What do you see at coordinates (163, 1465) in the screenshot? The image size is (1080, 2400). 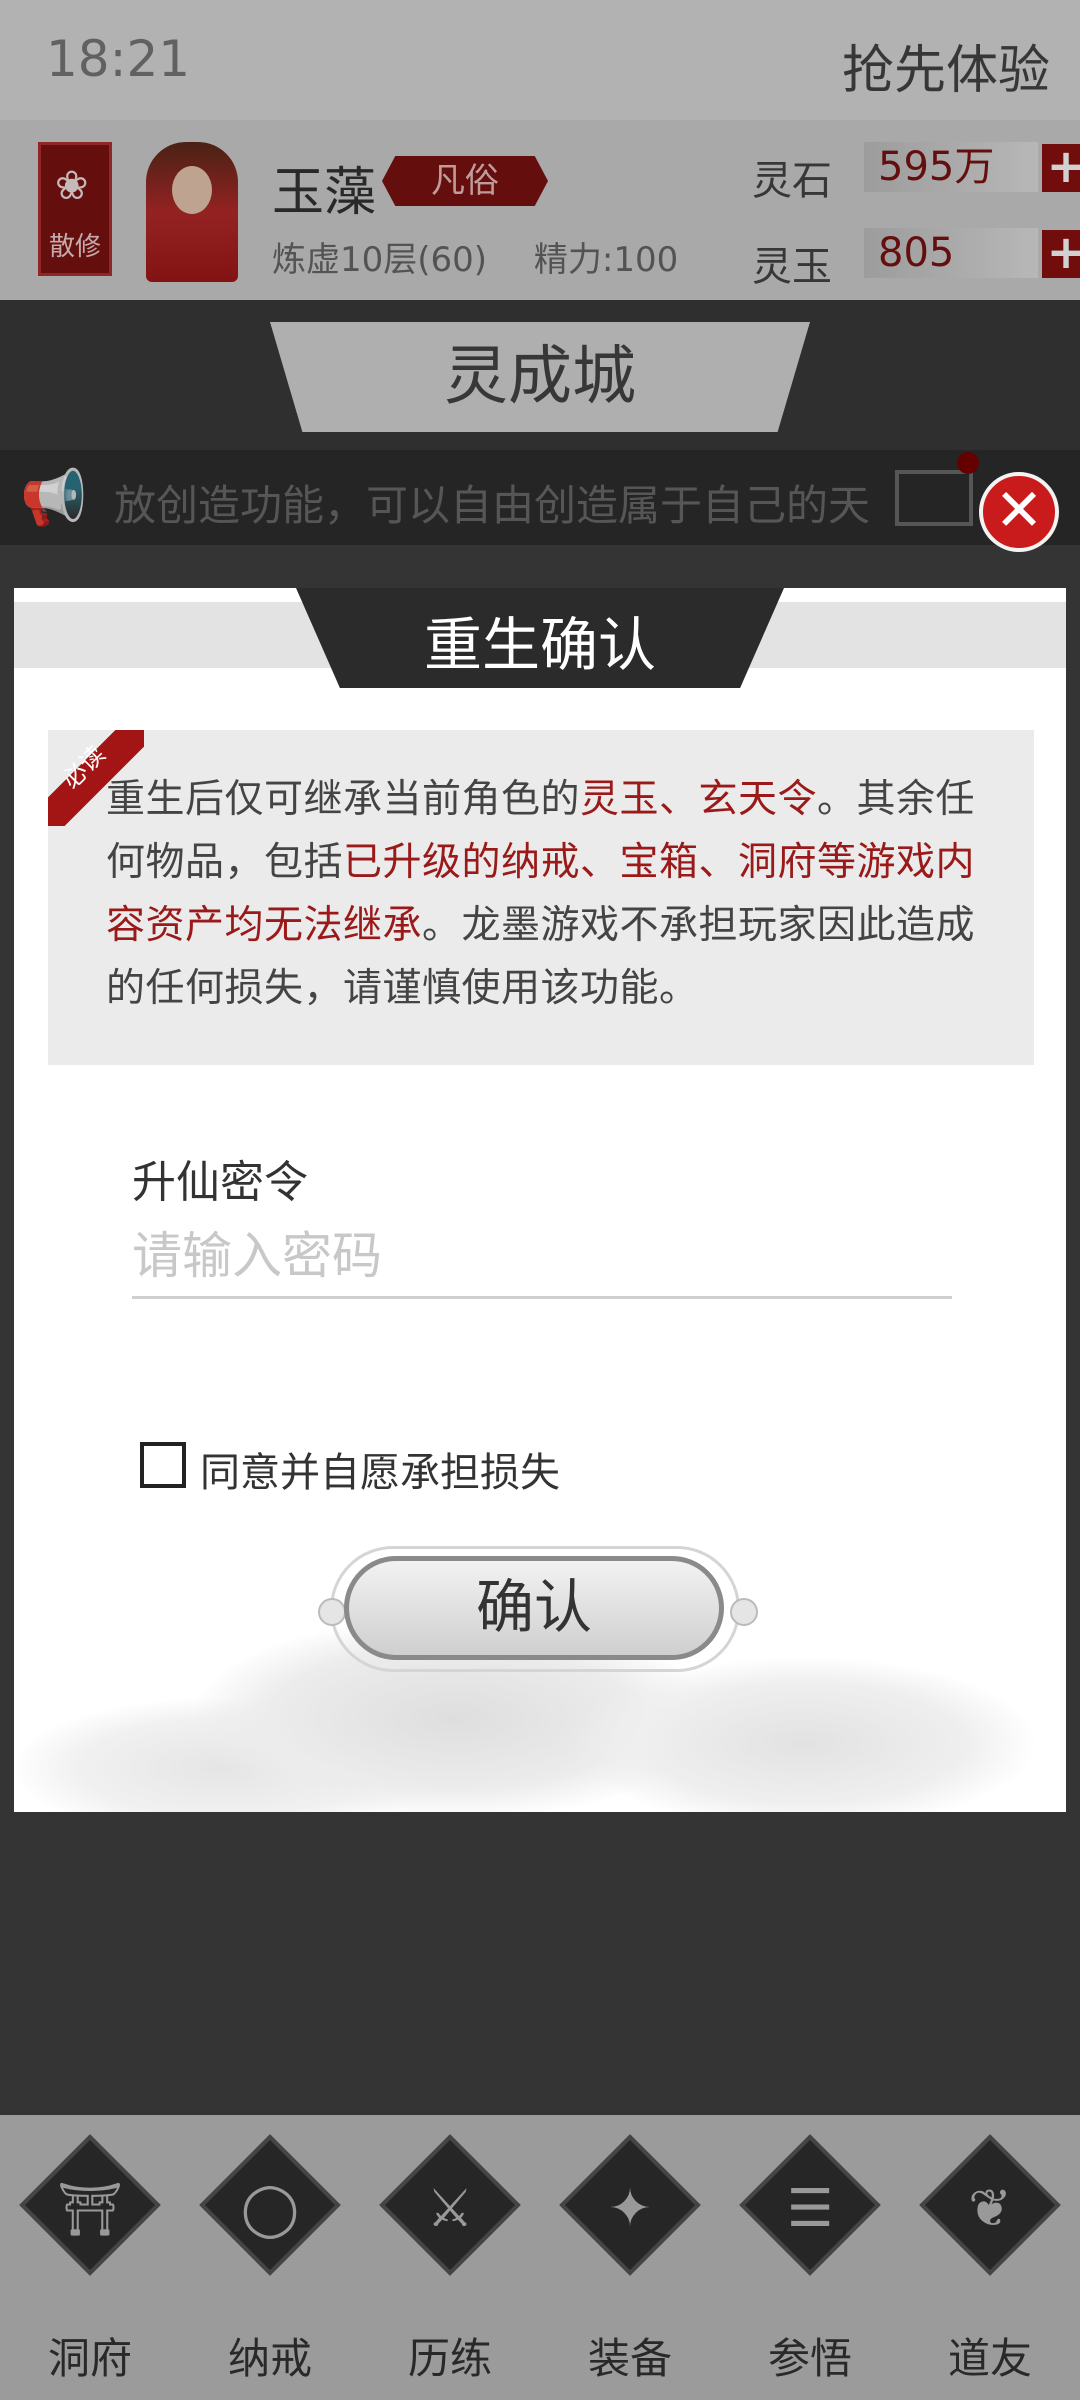 I see `agree-checkbox` at bounding box center [163, 1465].